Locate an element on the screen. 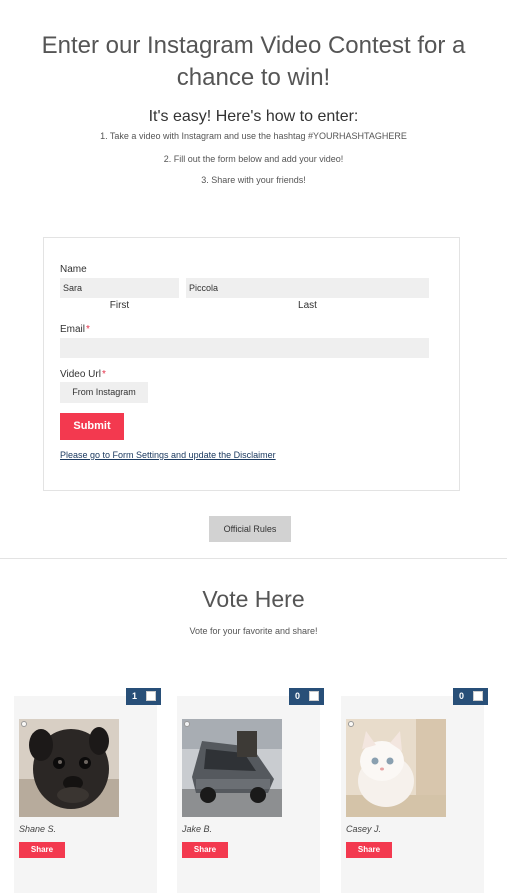  section-divider is located at coordinates (253, 558).